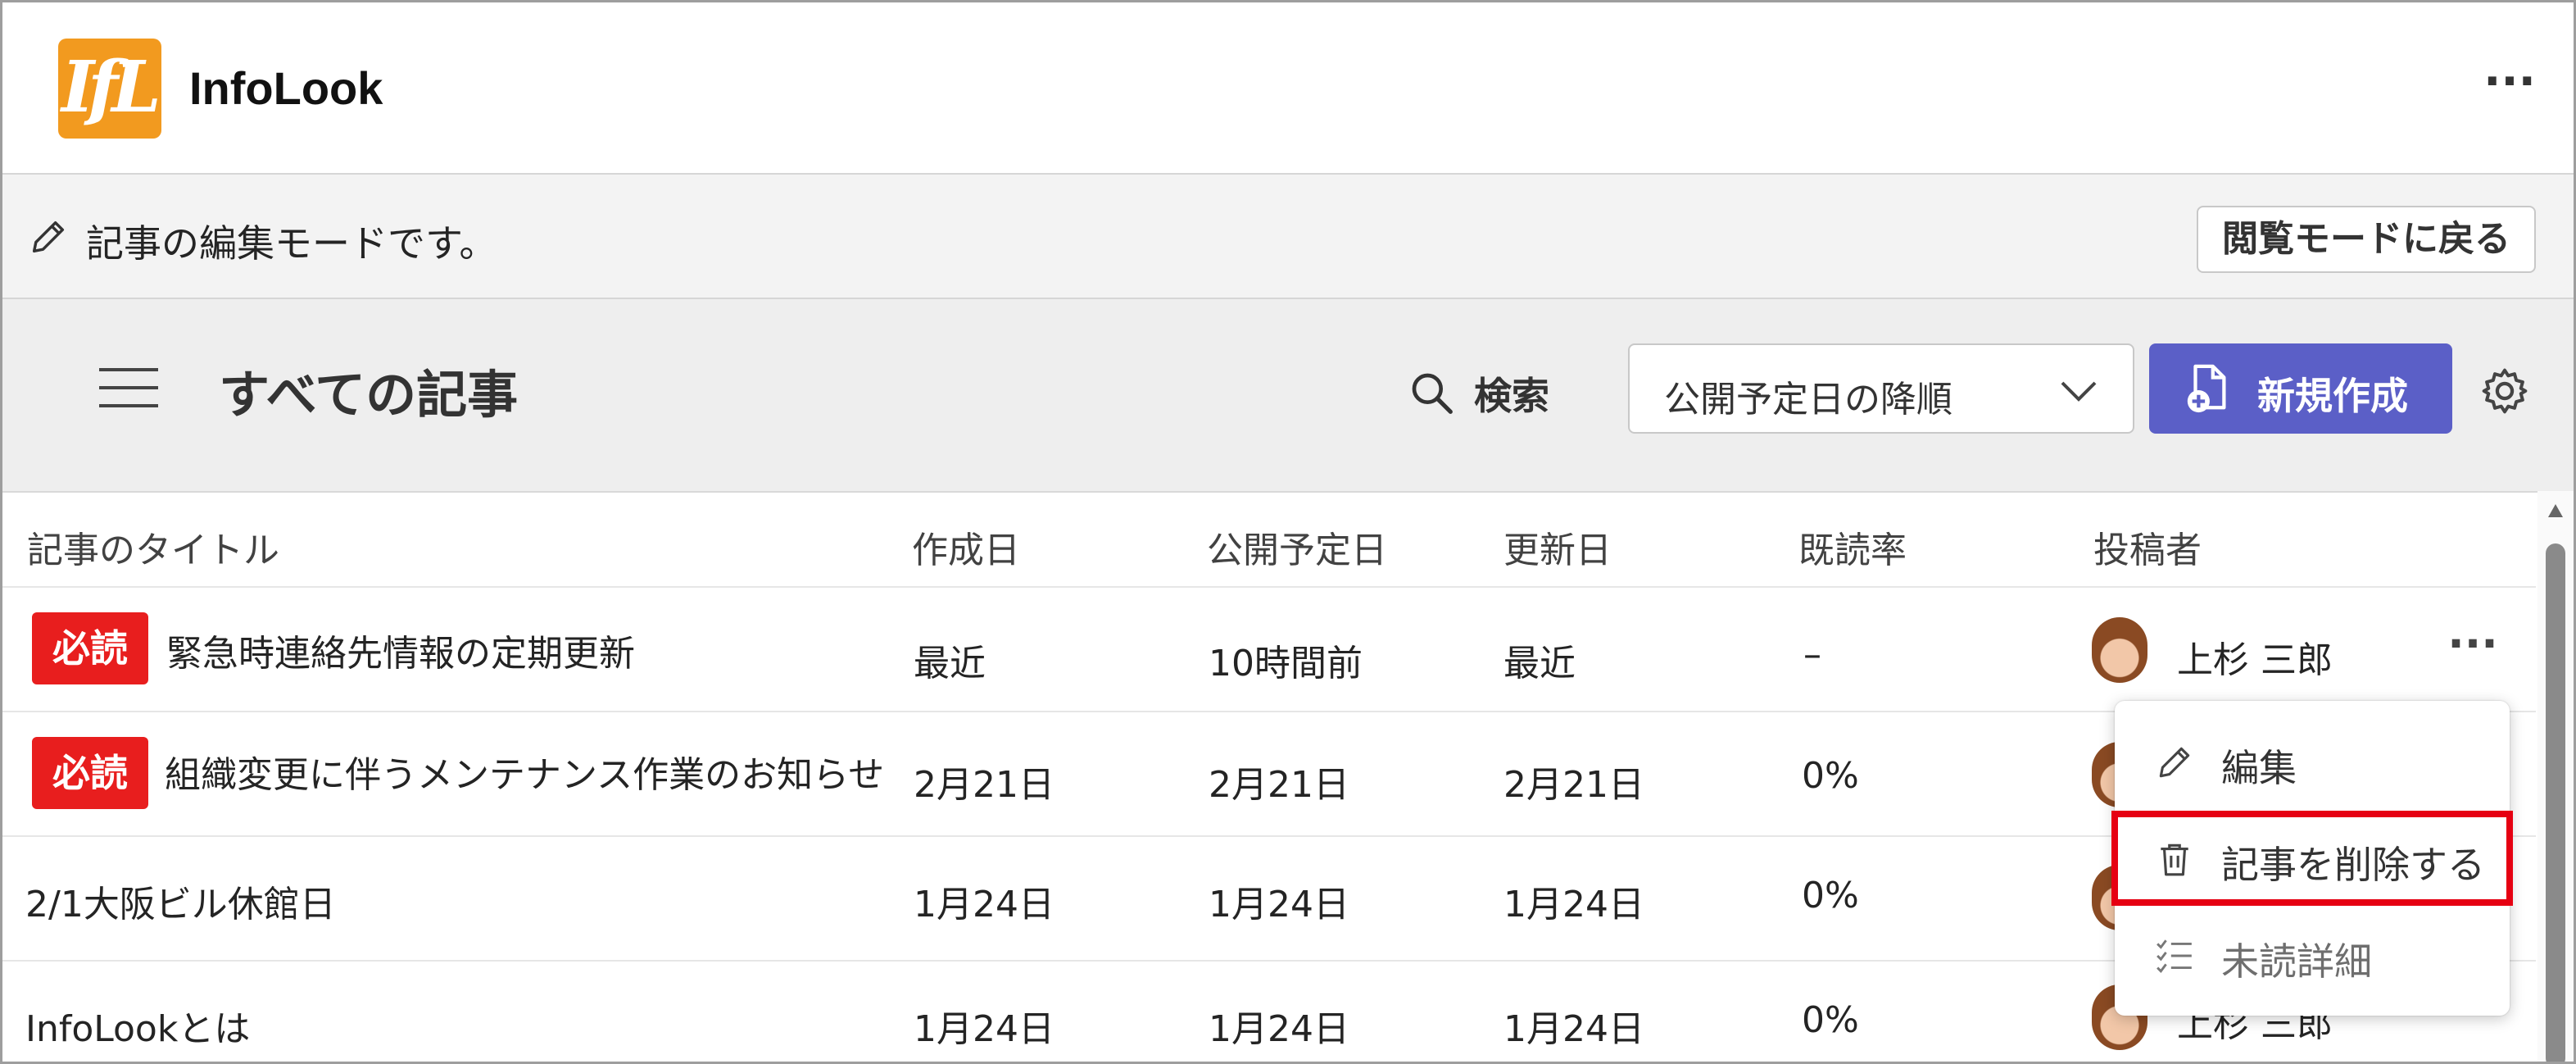  What do you see at coordinates (2555, 511) in the screenshot?
I see `scroll-up-arrow-icon` at bounding box center [2555, 511].